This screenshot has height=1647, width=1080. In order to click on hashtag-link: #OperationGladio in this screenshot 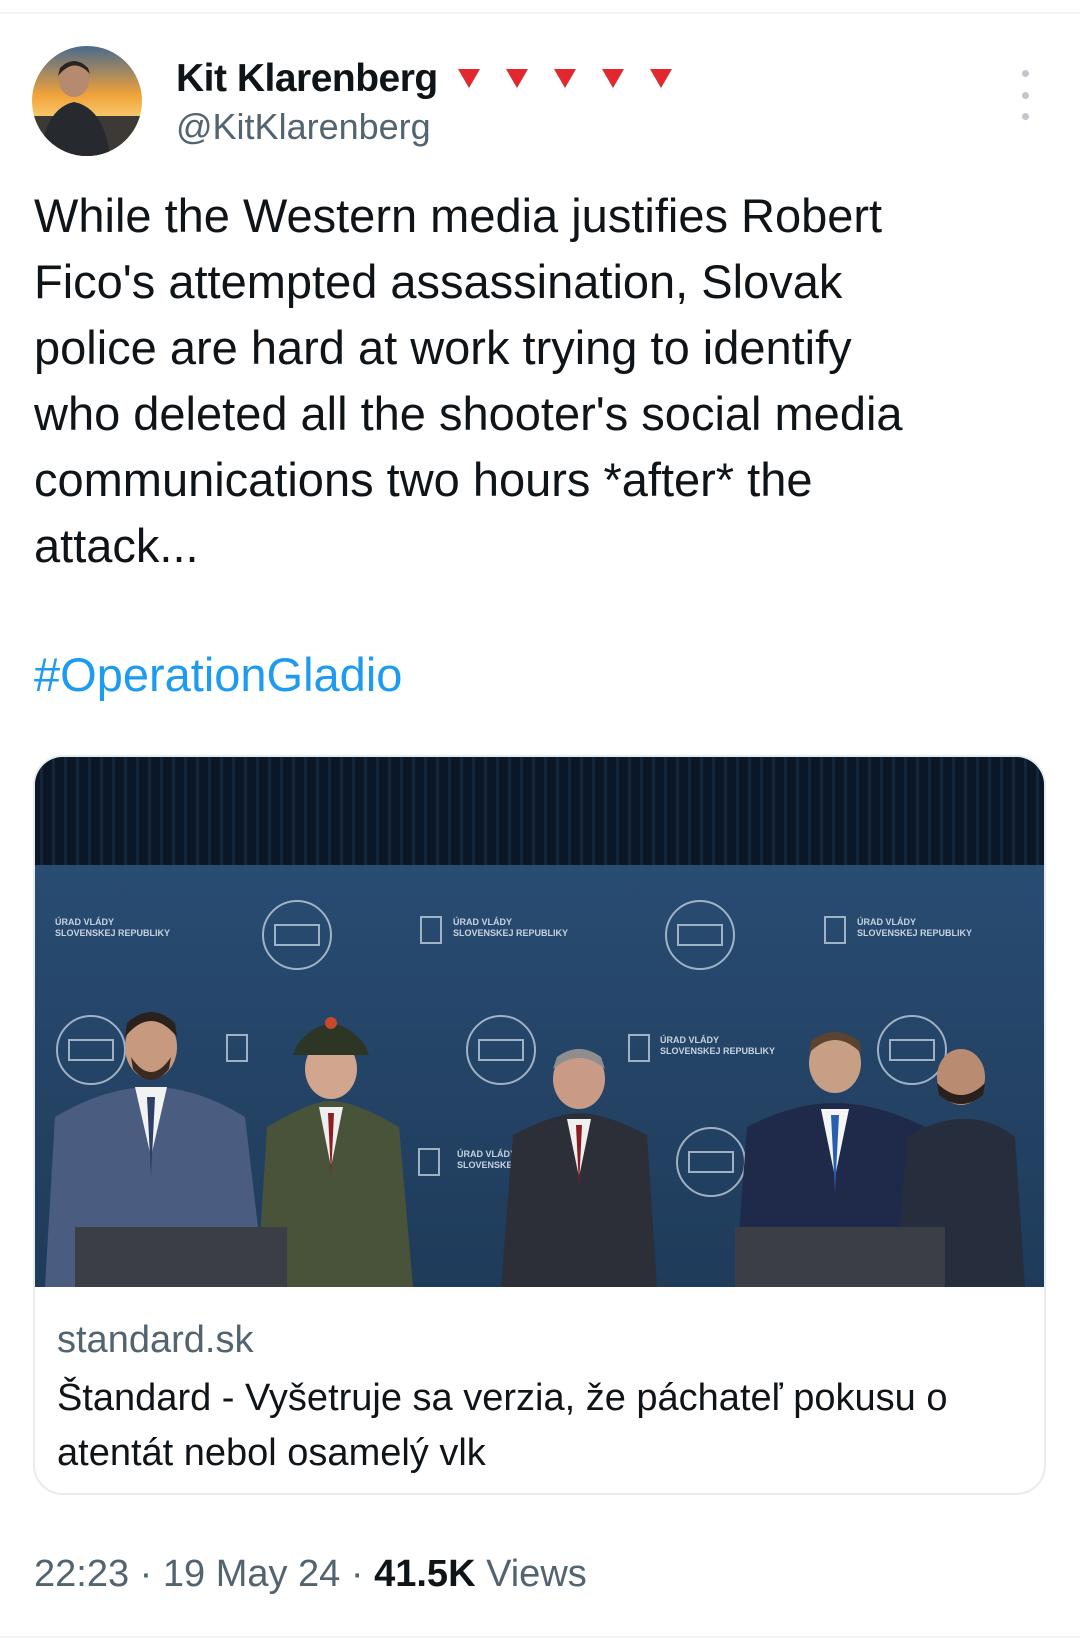, I will do `click(218, 675)`.